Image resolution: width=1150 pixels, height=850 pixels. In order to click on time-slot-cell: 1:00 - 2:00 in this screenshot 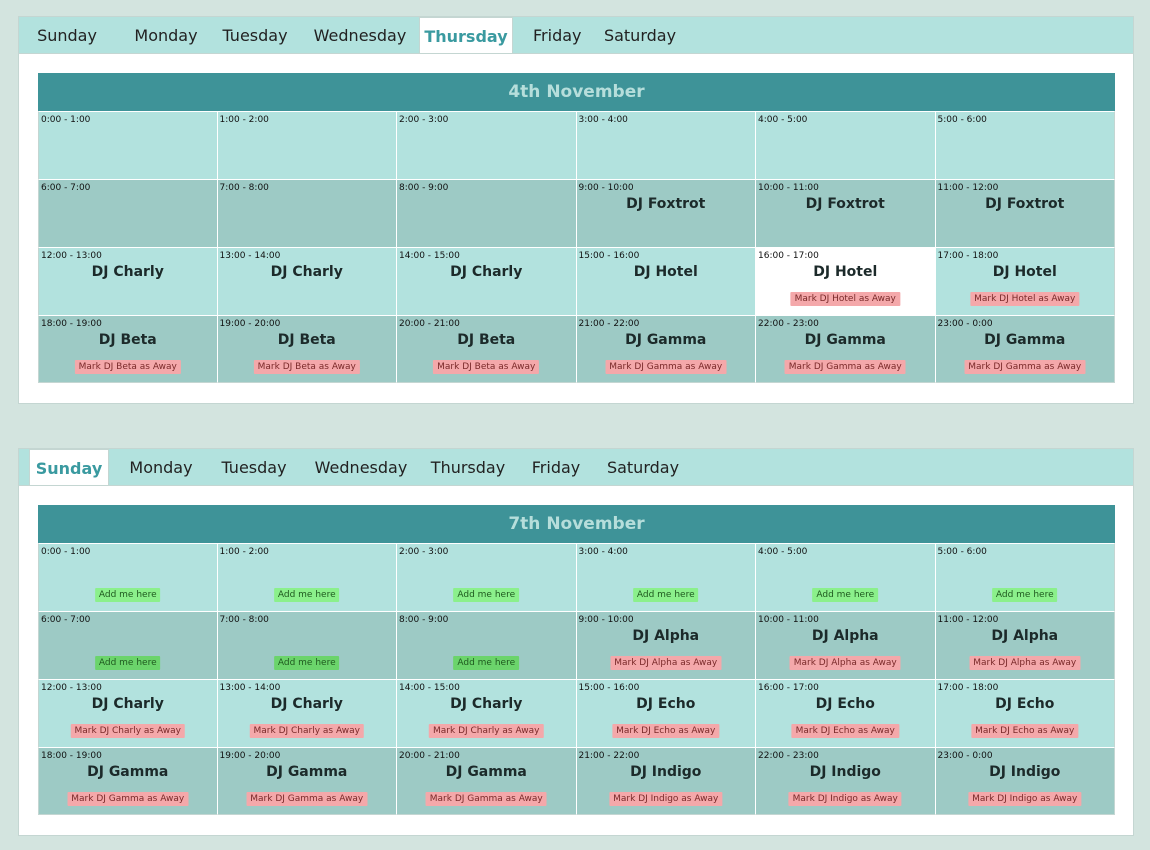, I will do `click(307, 145)`.